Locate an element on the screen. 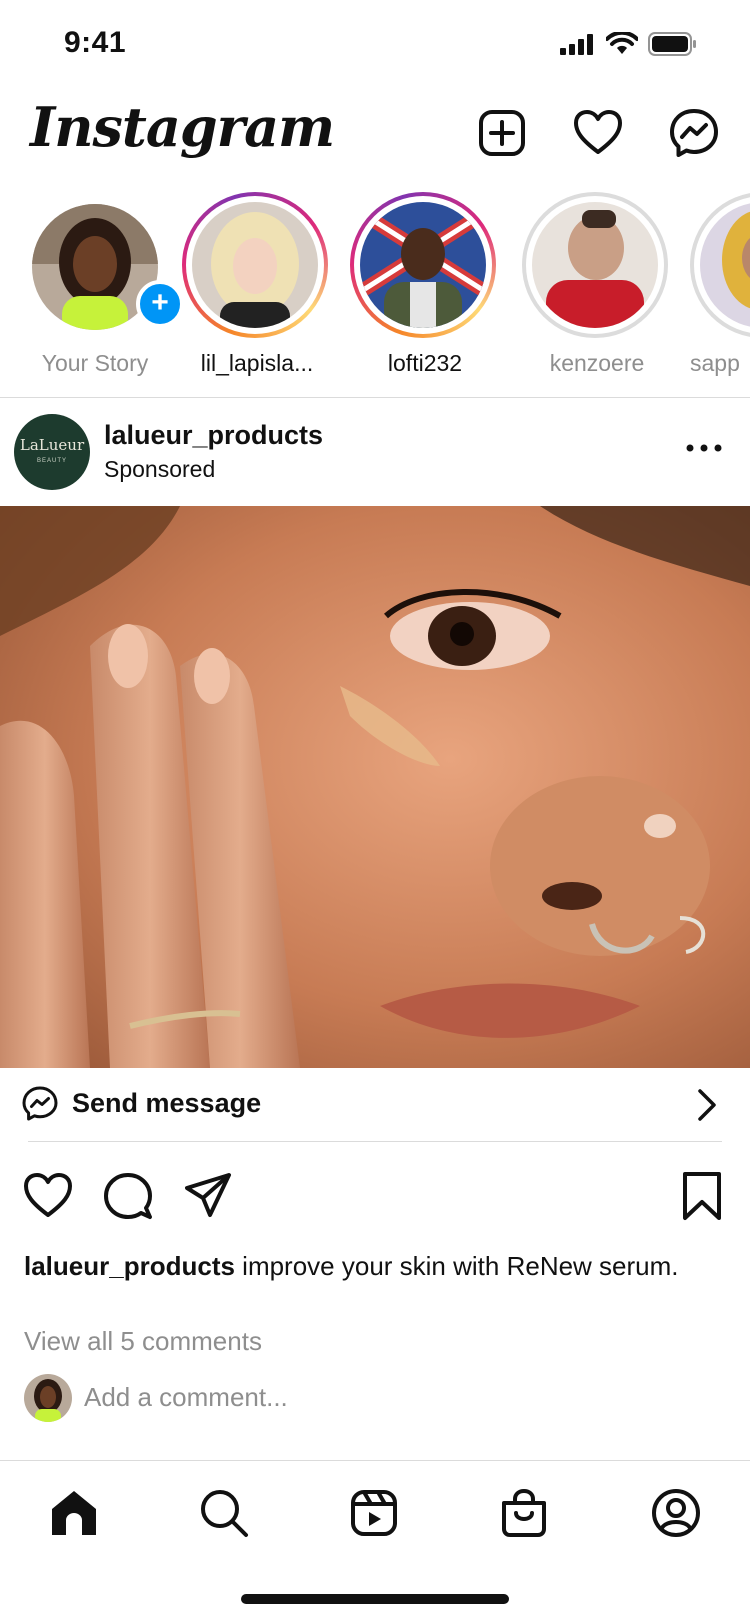 This screenshot has height=1624, width=750. share-icon is located at coordinates (208, 1195).